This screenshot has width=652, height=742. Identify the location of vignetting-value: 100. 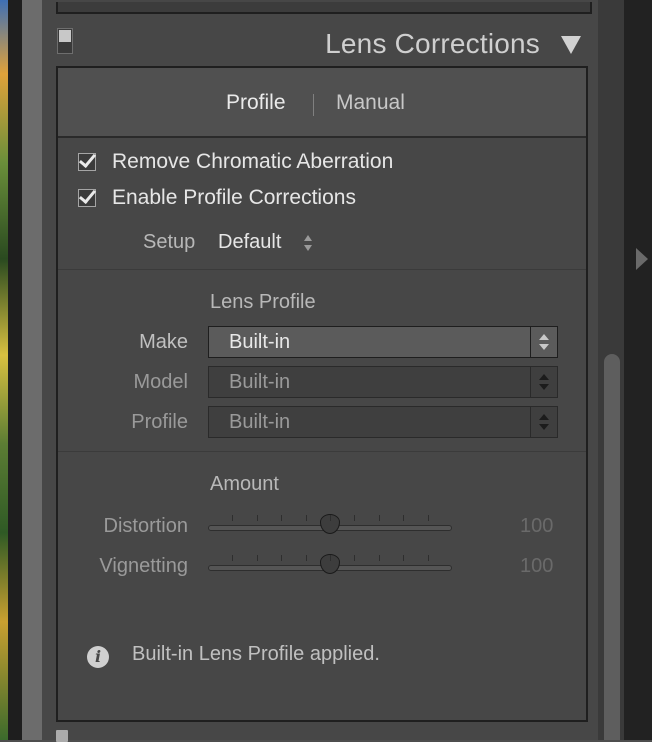
(537, 566).